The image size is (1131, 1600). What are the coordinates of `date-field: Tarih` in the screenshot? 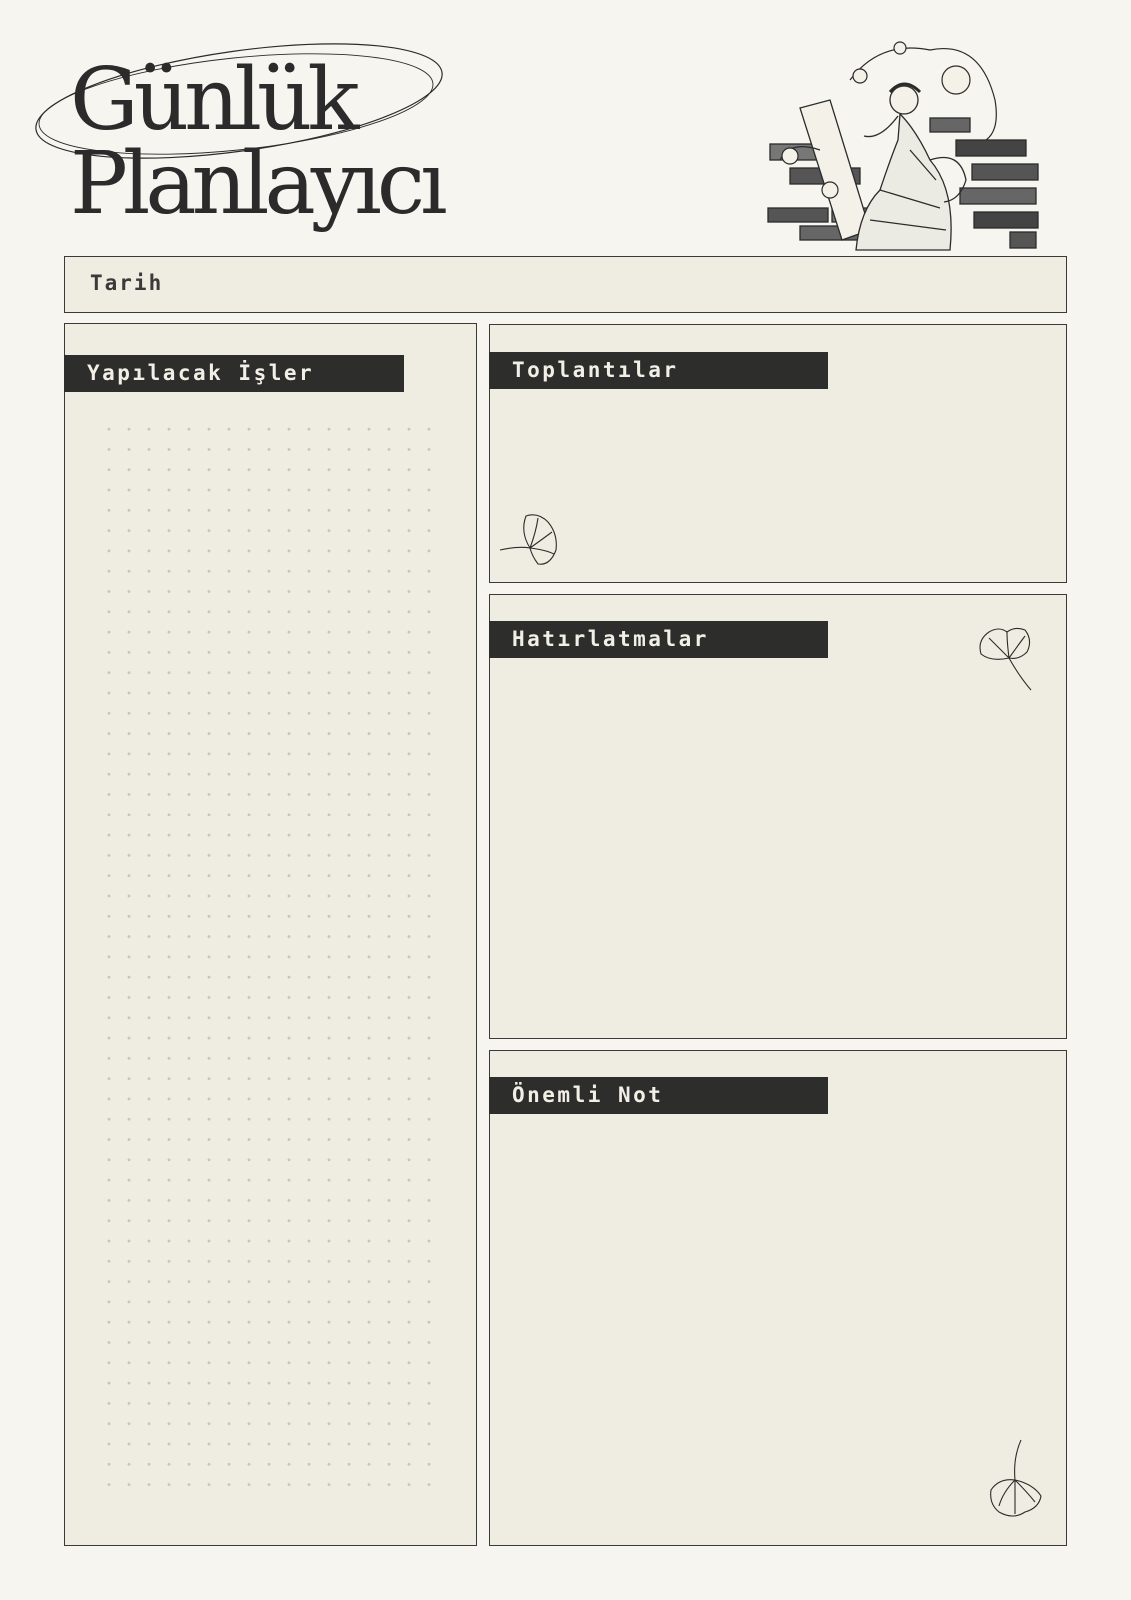 It's located at (565, 284).